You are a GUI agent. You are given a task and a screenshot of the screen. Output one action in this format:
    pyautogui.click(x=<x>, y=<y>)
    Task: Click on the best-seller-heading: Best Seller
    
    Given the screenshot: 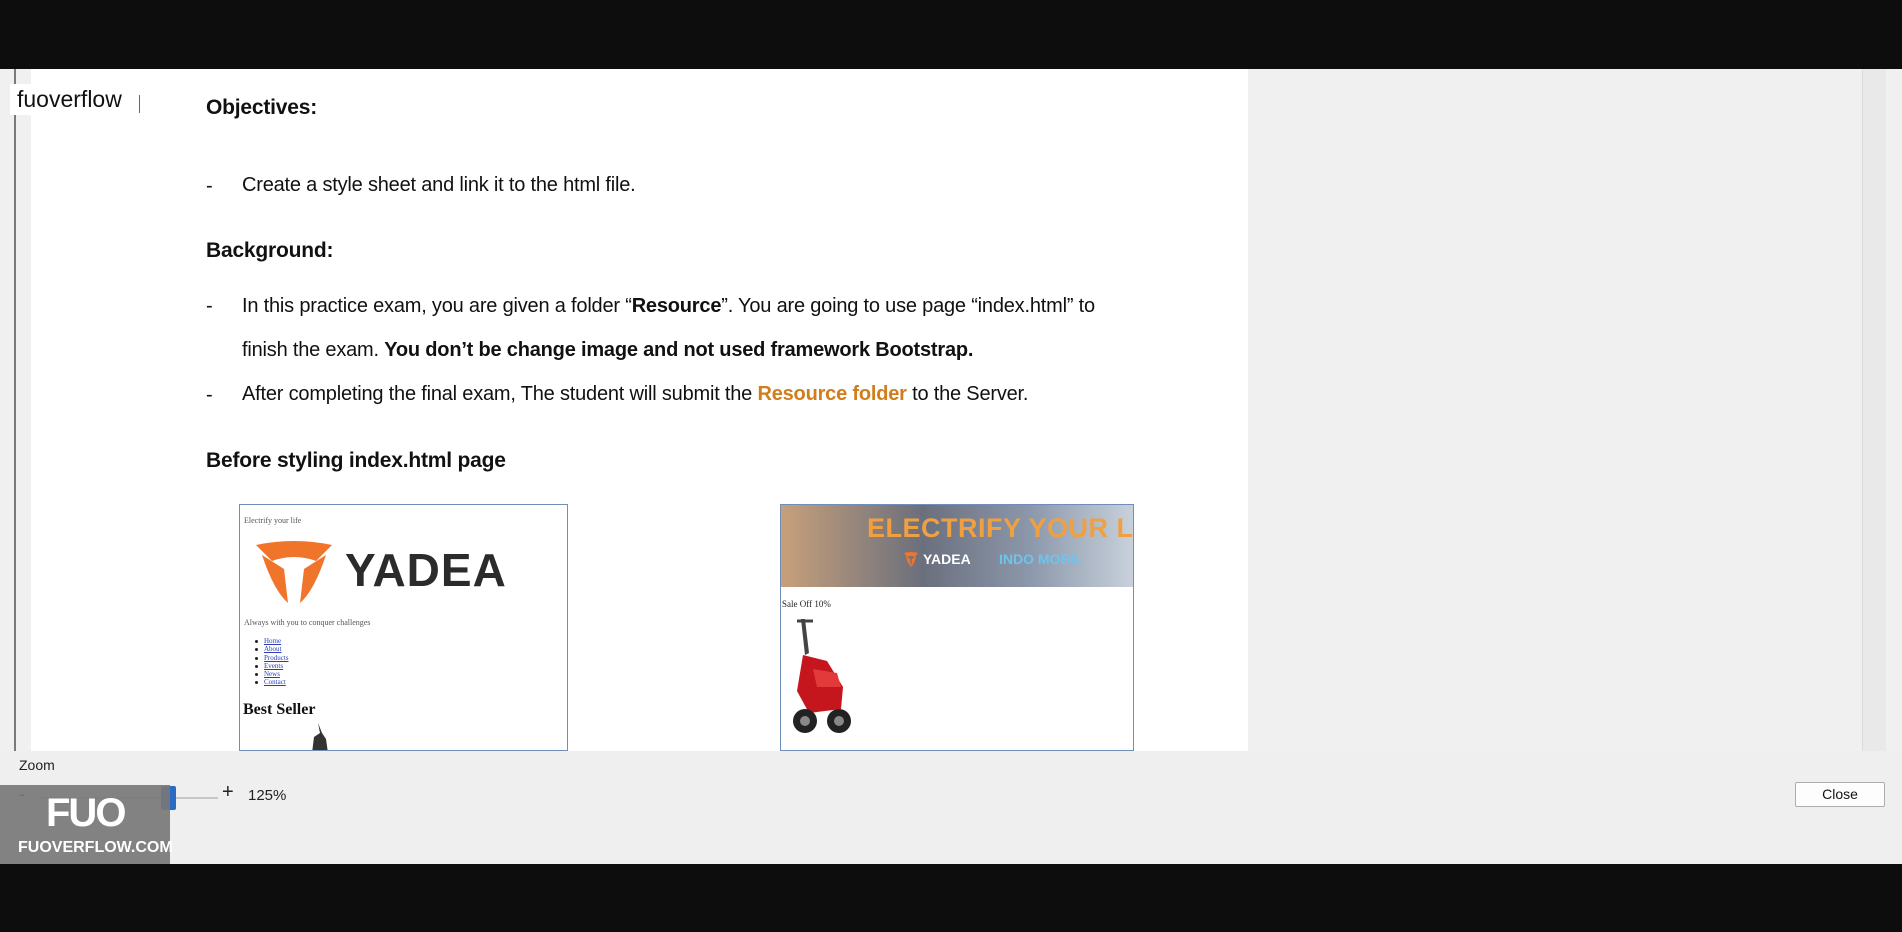 What is the action you would take?
    pyautogui.click(x=279, y=709)
    